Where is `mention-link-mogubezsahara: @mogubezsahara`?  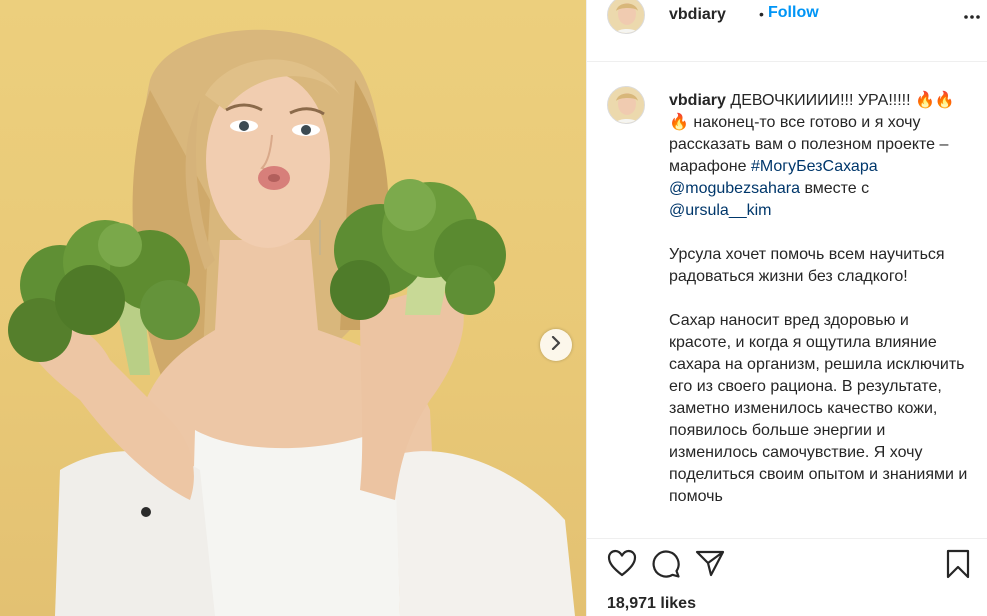 mention-link-mogubezsahara: @mogubezsahara is located at coordinates (734, 188).